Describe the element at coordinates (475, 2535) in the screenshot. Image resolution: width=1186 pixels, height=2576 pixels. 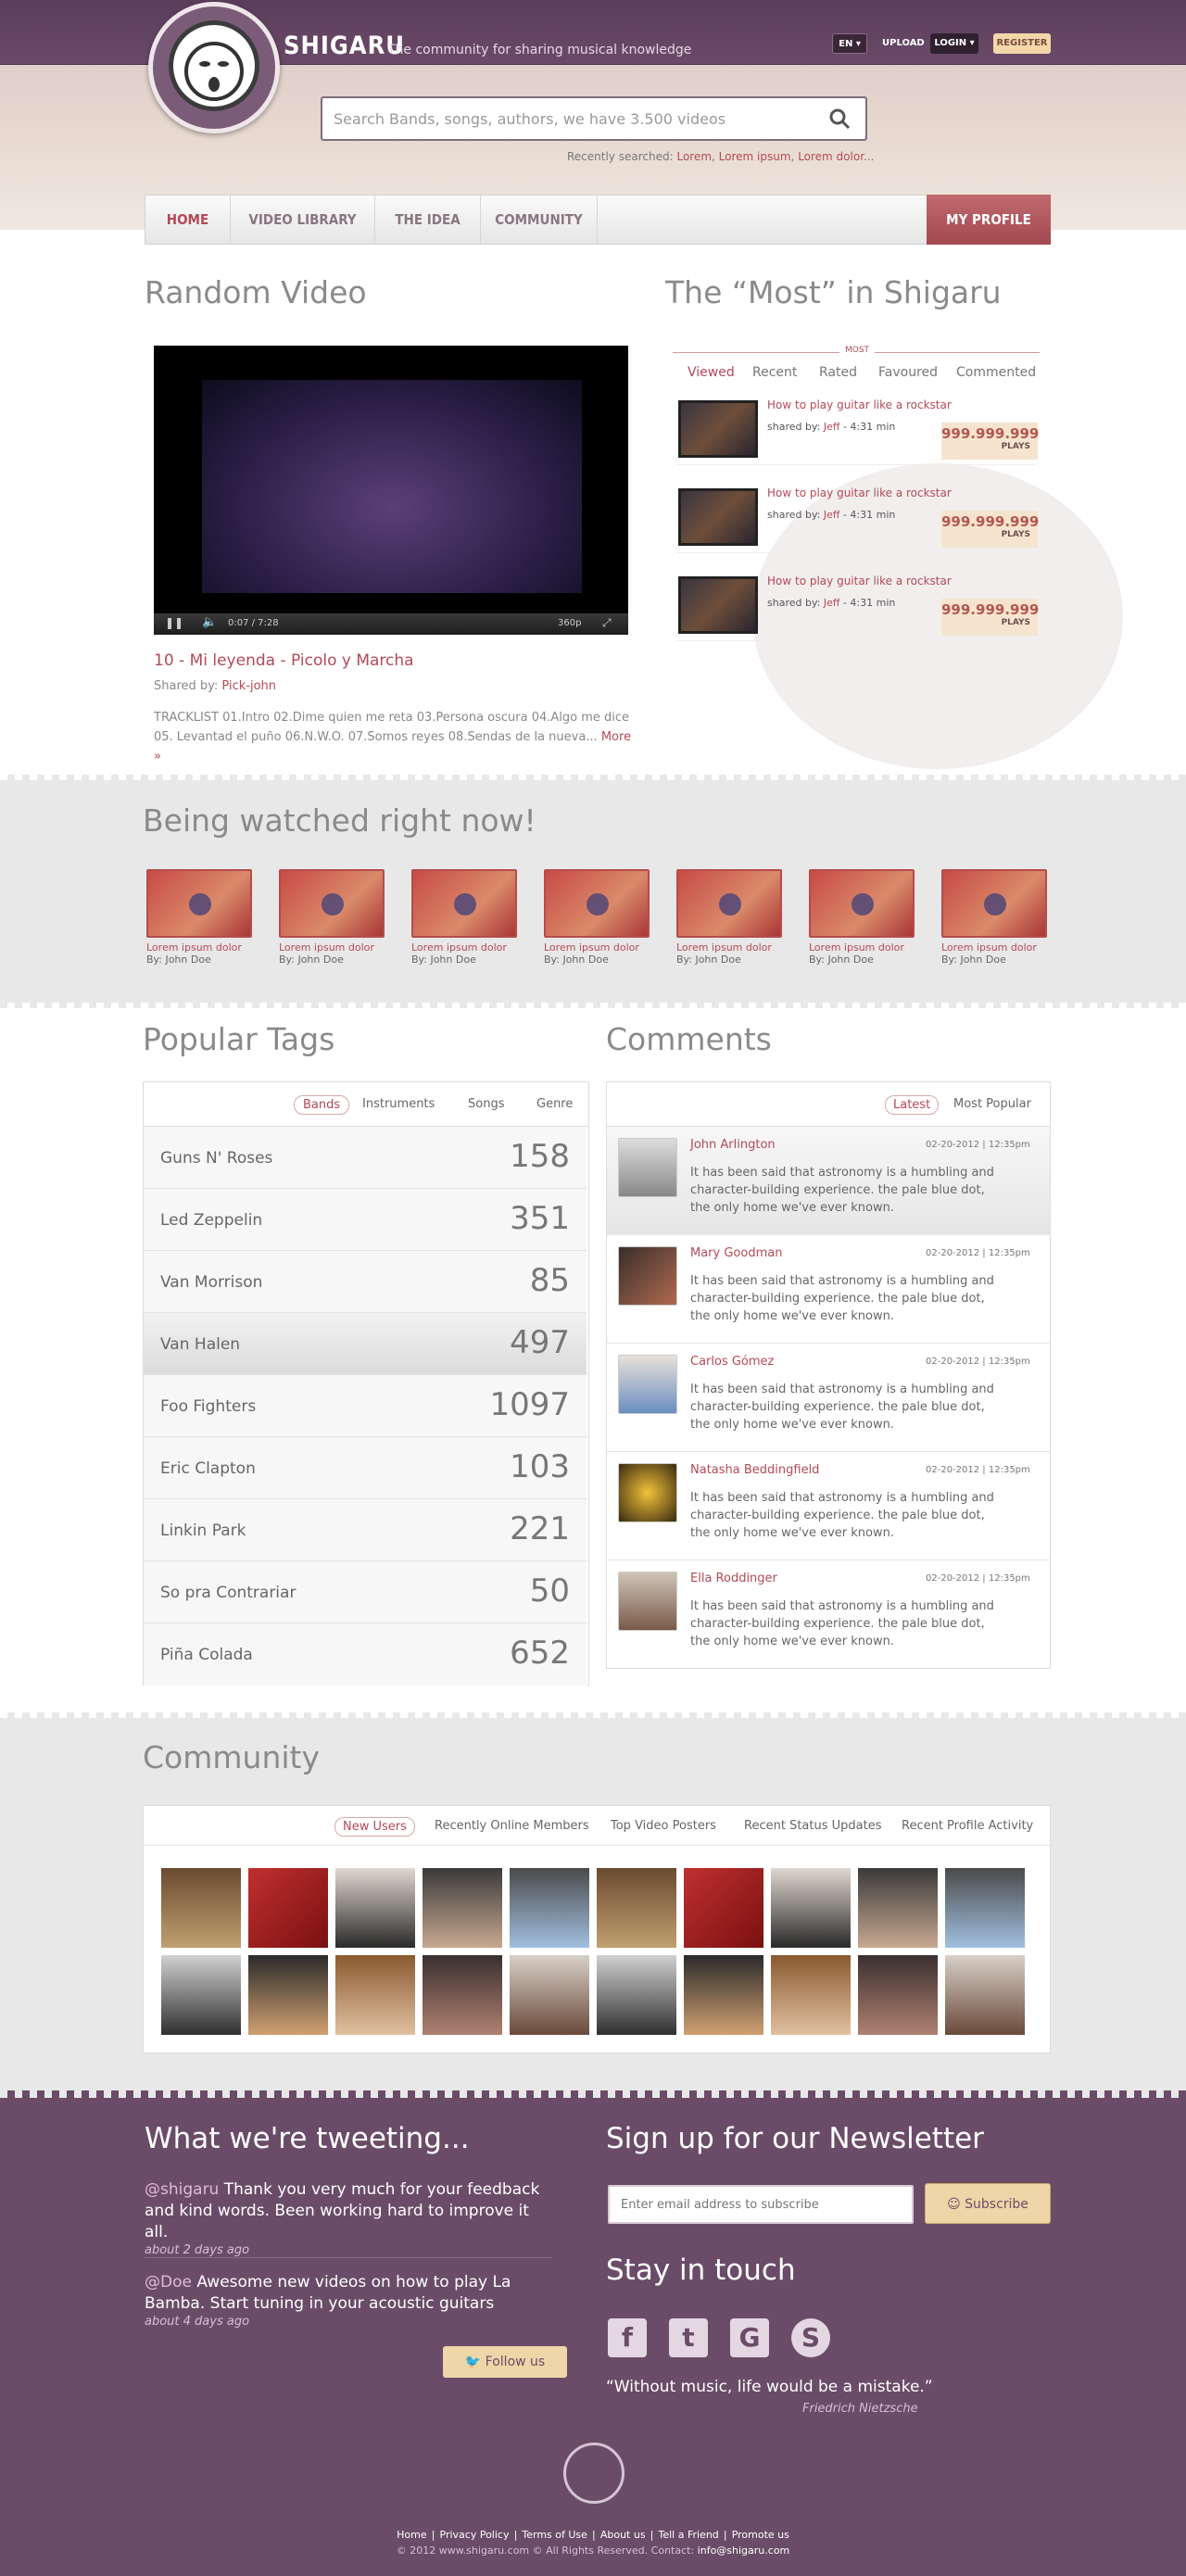
I see `footer-link-privacy: Privacy Policy` at that location.